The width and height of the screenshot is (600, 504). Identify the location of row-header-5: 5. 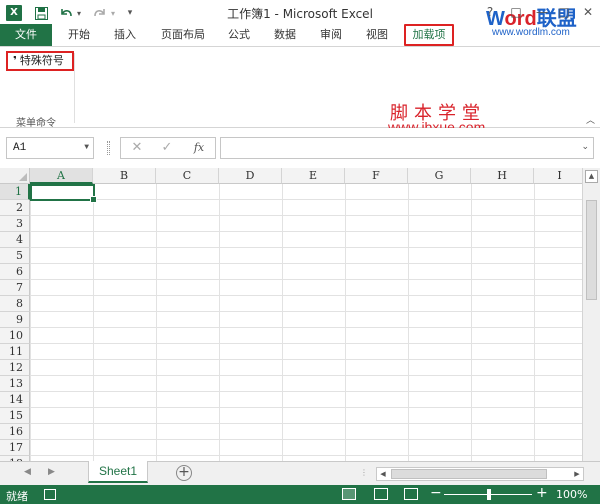
(15, 256).